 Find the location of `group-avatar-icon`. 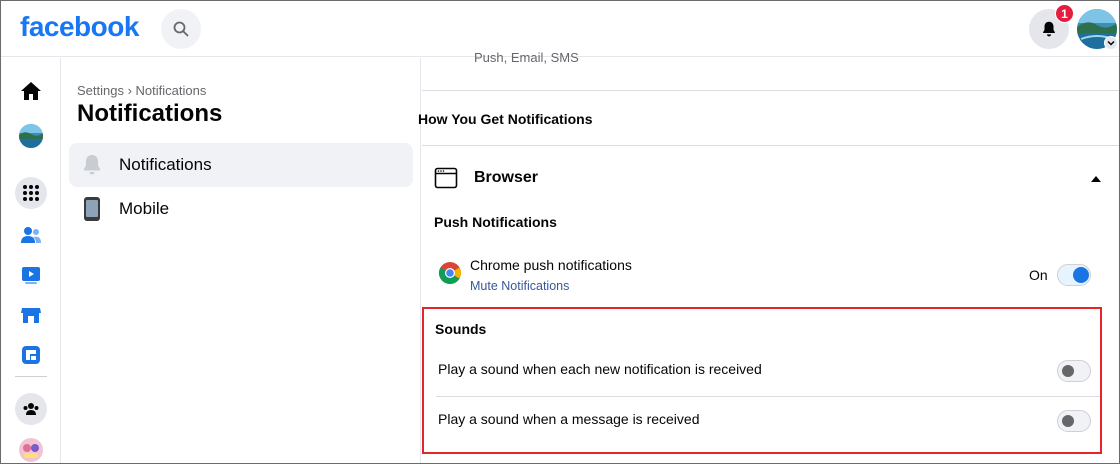

group-avatar-icon is located at coordinates (31, 450).